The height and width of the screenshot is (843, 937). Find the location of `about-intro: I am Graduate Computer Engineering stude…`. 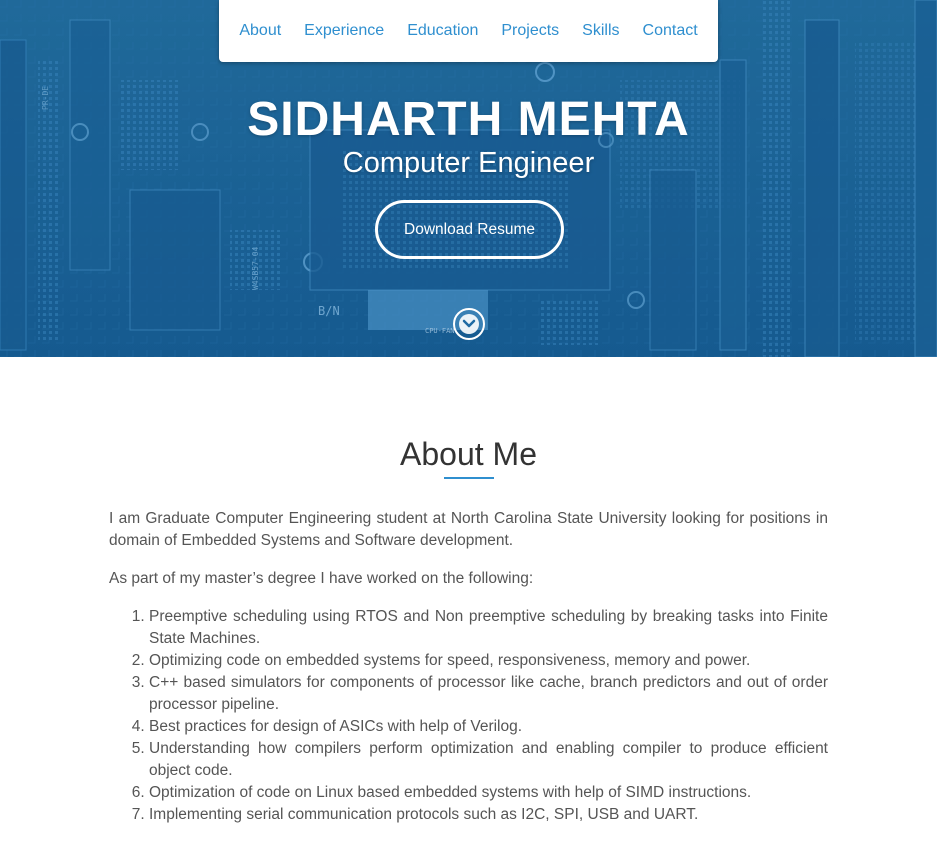

about-intro: I am Graduate Computer Engineering stude… is located at coordinates (468, 529).